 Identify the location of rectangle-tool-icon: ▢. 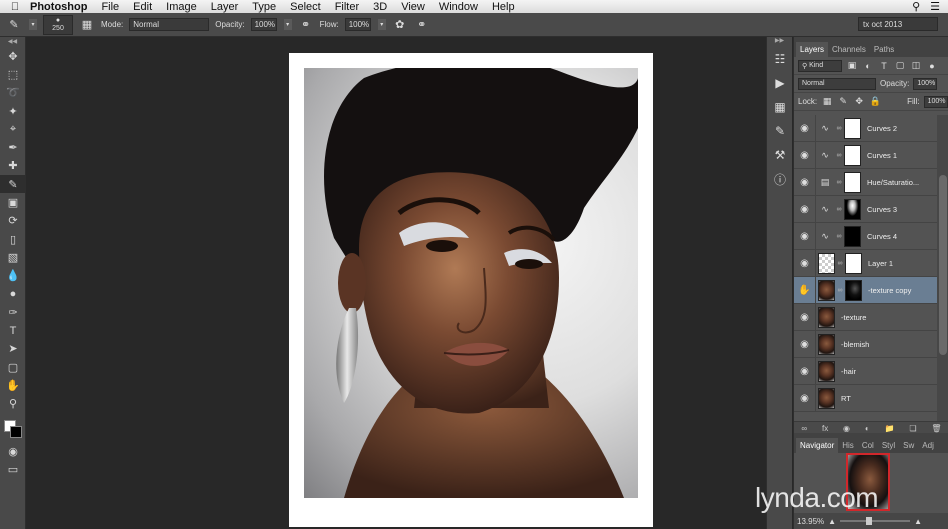
(13, 367).